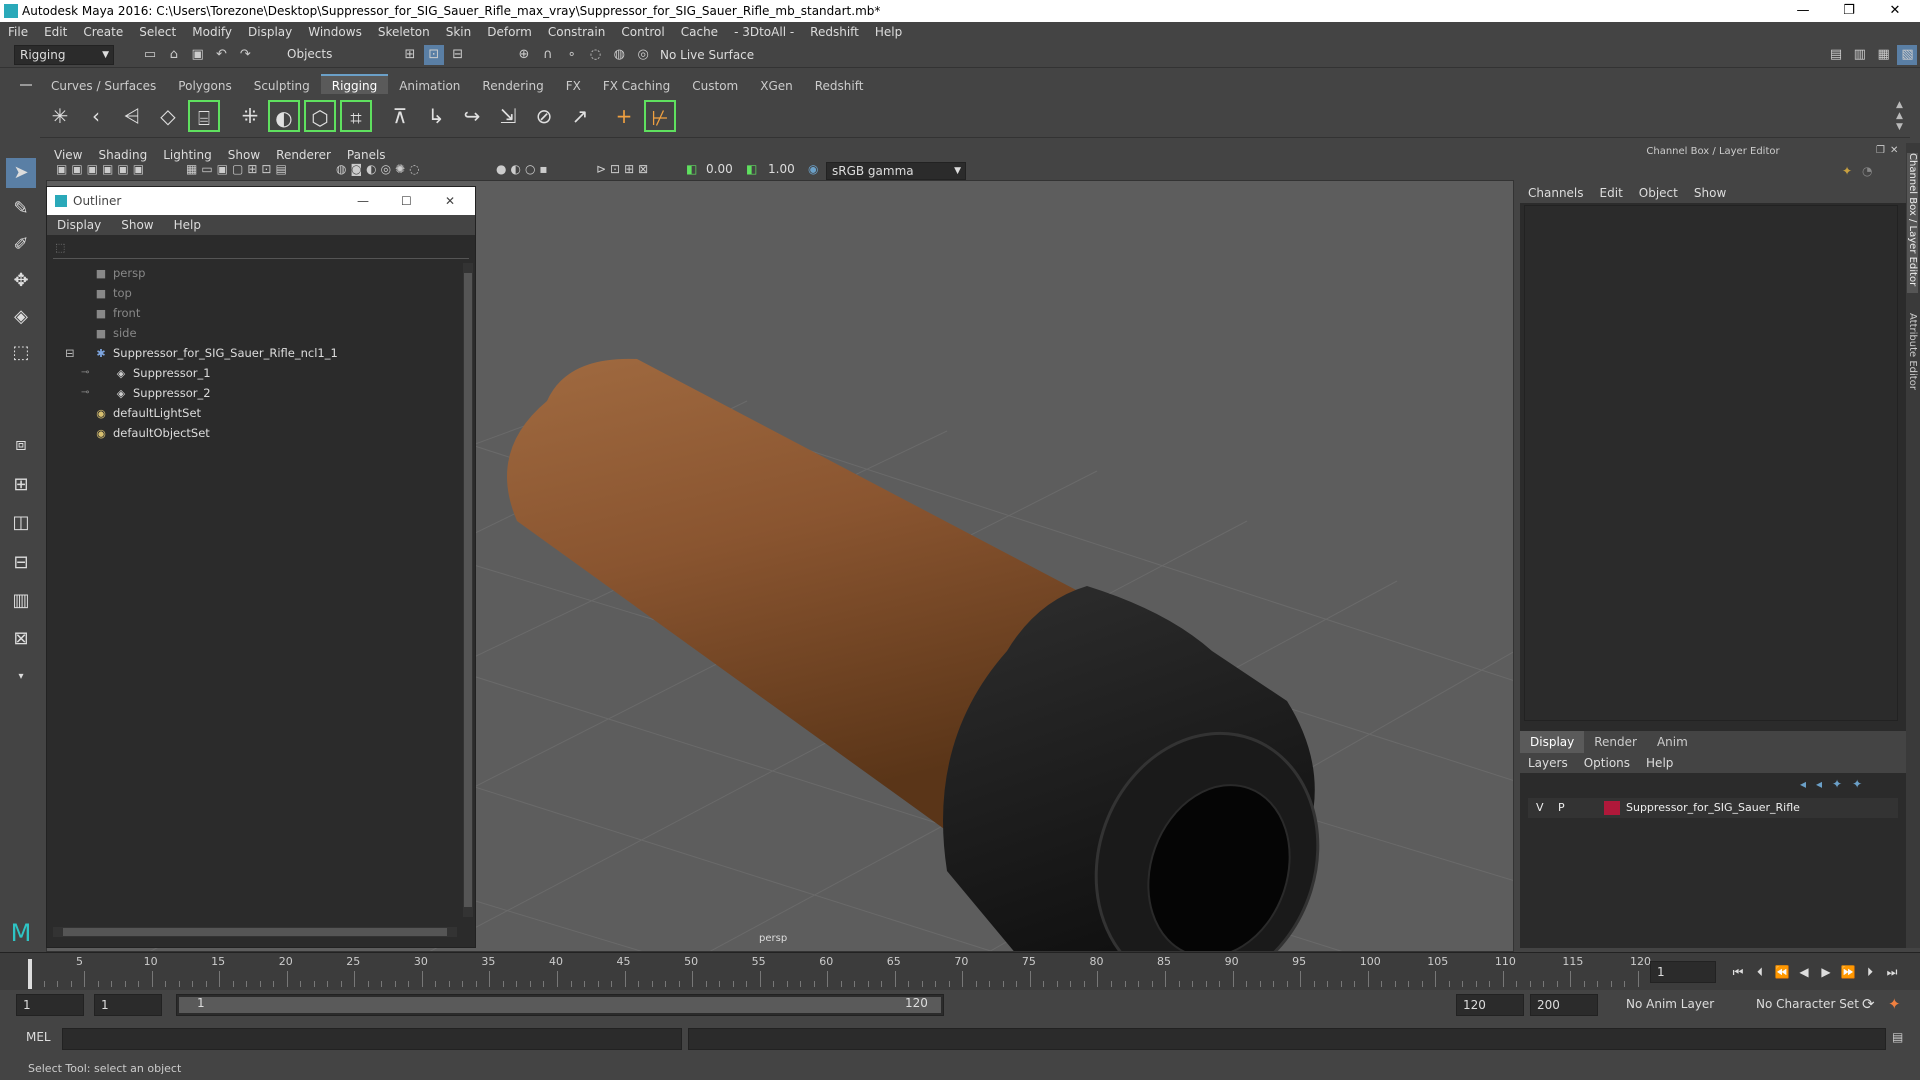  What do you see at coordinates (103, 32) in the screenshot?
I see `menu-create: Create` at bounding box center [103, 32].